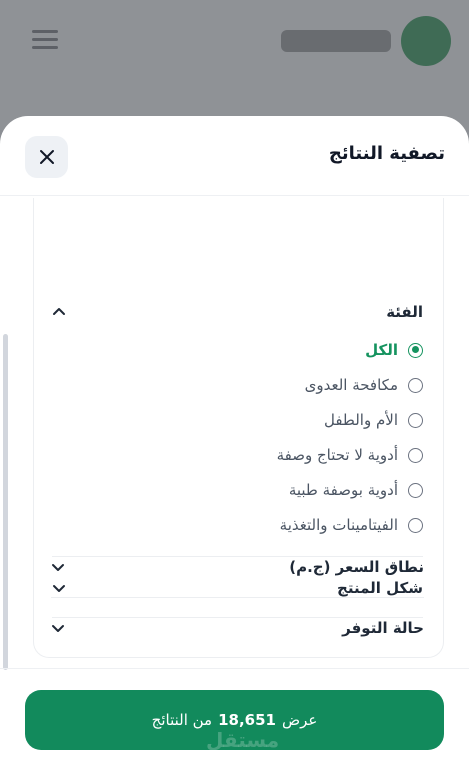  I want to click on product-form-section-label: شكل المنتج, so click(380, 588).